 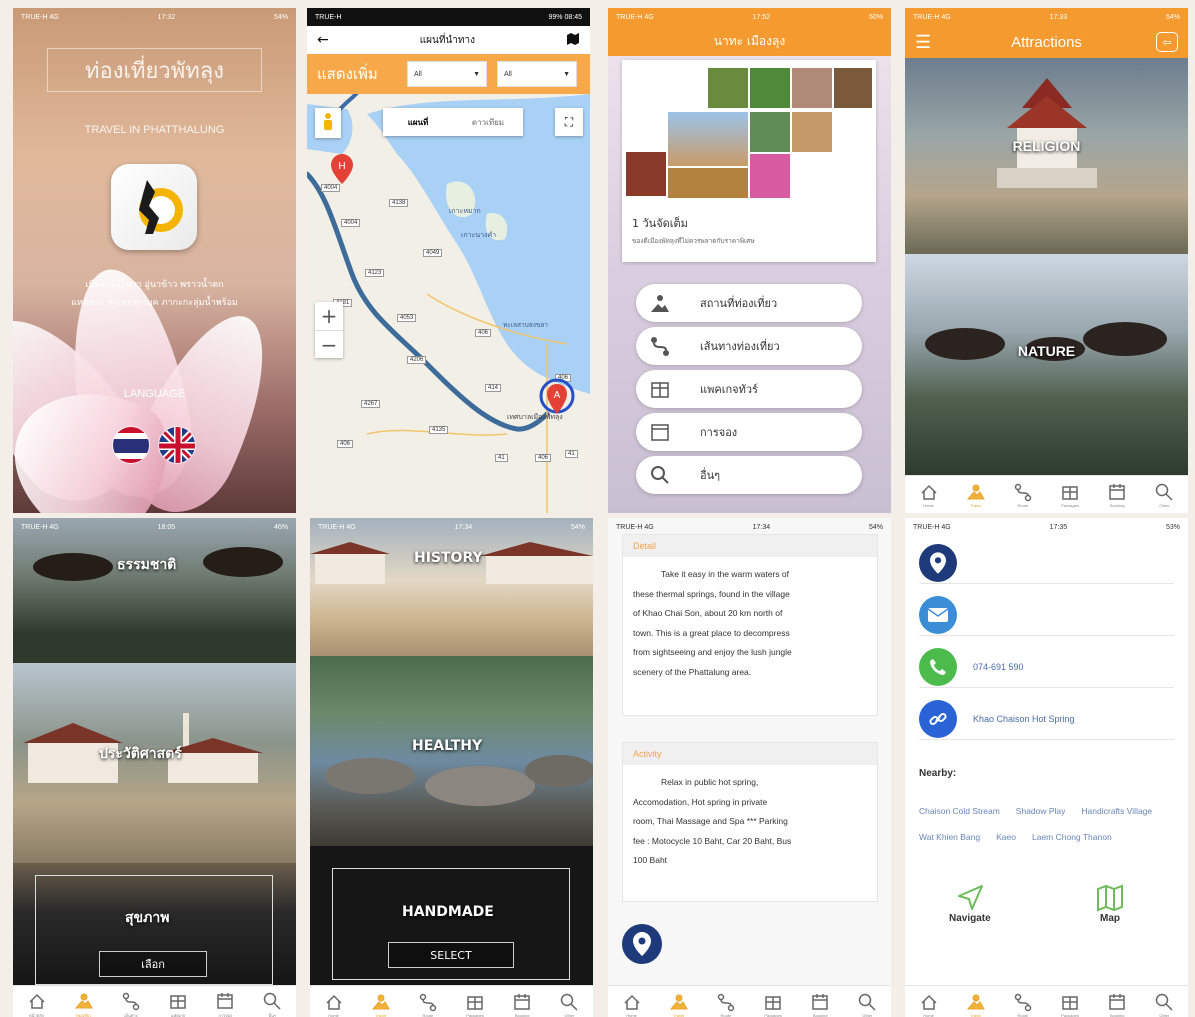 What do you see at coordinates (749, 475) in the screenshot?
I see `menu-other: อื่นๆ` at bounding box center [749, 475].